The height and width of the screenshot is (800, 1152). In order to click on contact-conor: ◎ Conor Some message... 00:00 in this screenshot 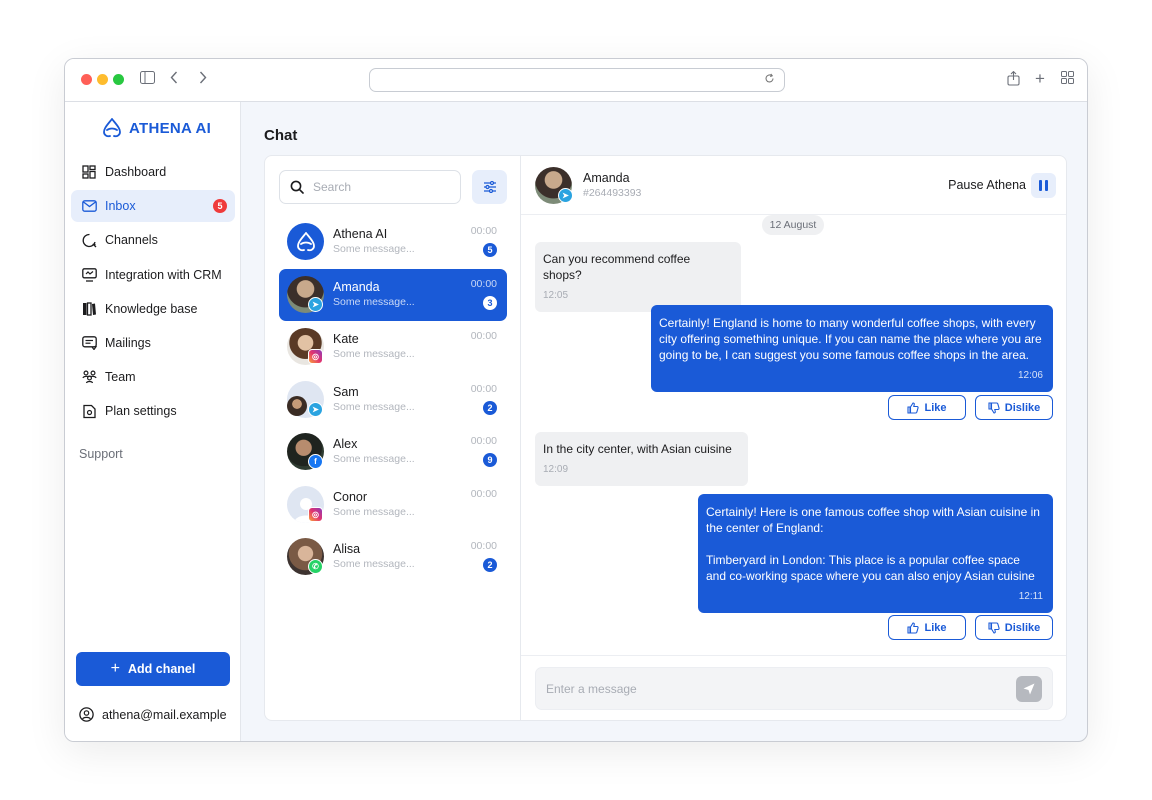, I will do `click(393, 505)`.